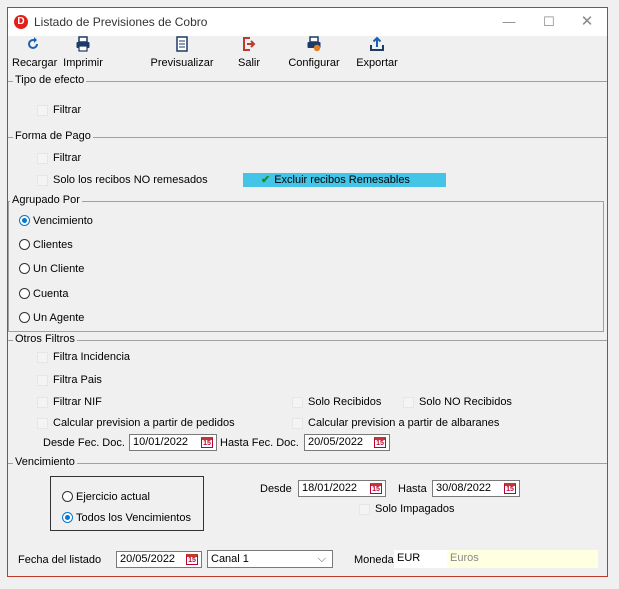 The height and width of the screenshot is (589, 619). I want to click on vencimiento-hasta-label: Hasta, so click(412, 489).